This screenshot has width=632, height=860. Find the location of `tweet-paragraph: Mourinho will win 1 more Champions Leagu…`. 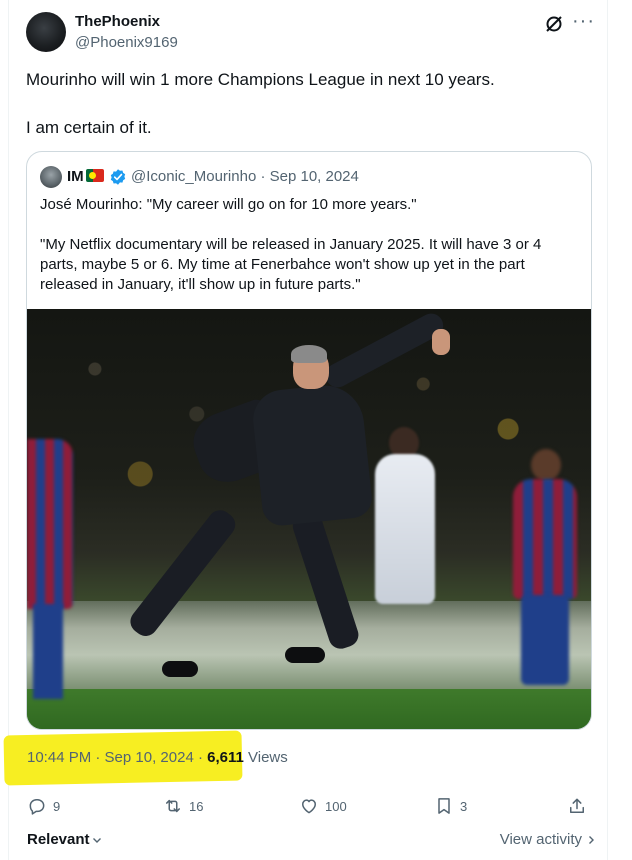

tweet-paragraph: Mourinho will win 1 more Champions Leagu… is located at coordinates (260, 79).